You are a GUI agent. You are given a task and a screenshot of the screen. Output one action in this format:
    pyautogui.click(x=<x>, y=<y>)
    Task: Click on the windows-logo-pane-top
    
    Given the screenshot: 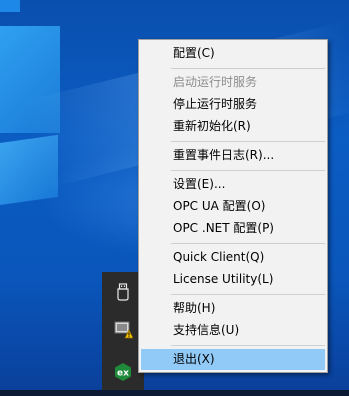 What is the action you would take?
    pyautogui.click(x=10, y=6)
    